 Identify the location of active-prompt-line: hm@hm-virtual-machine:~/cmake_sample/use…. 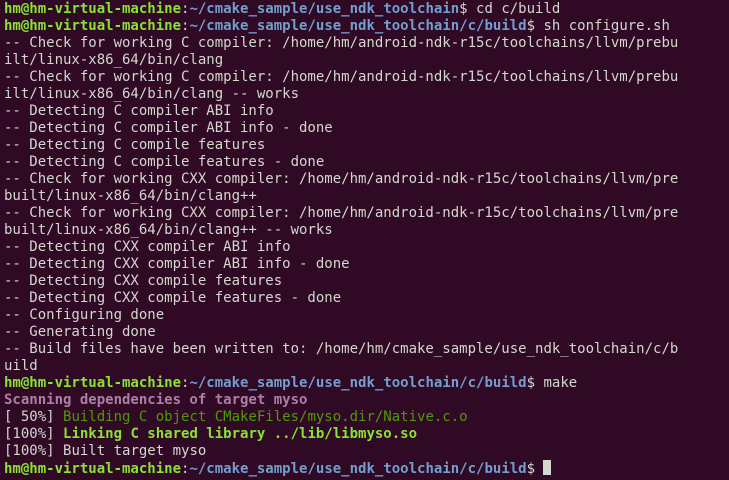
(366, 468).